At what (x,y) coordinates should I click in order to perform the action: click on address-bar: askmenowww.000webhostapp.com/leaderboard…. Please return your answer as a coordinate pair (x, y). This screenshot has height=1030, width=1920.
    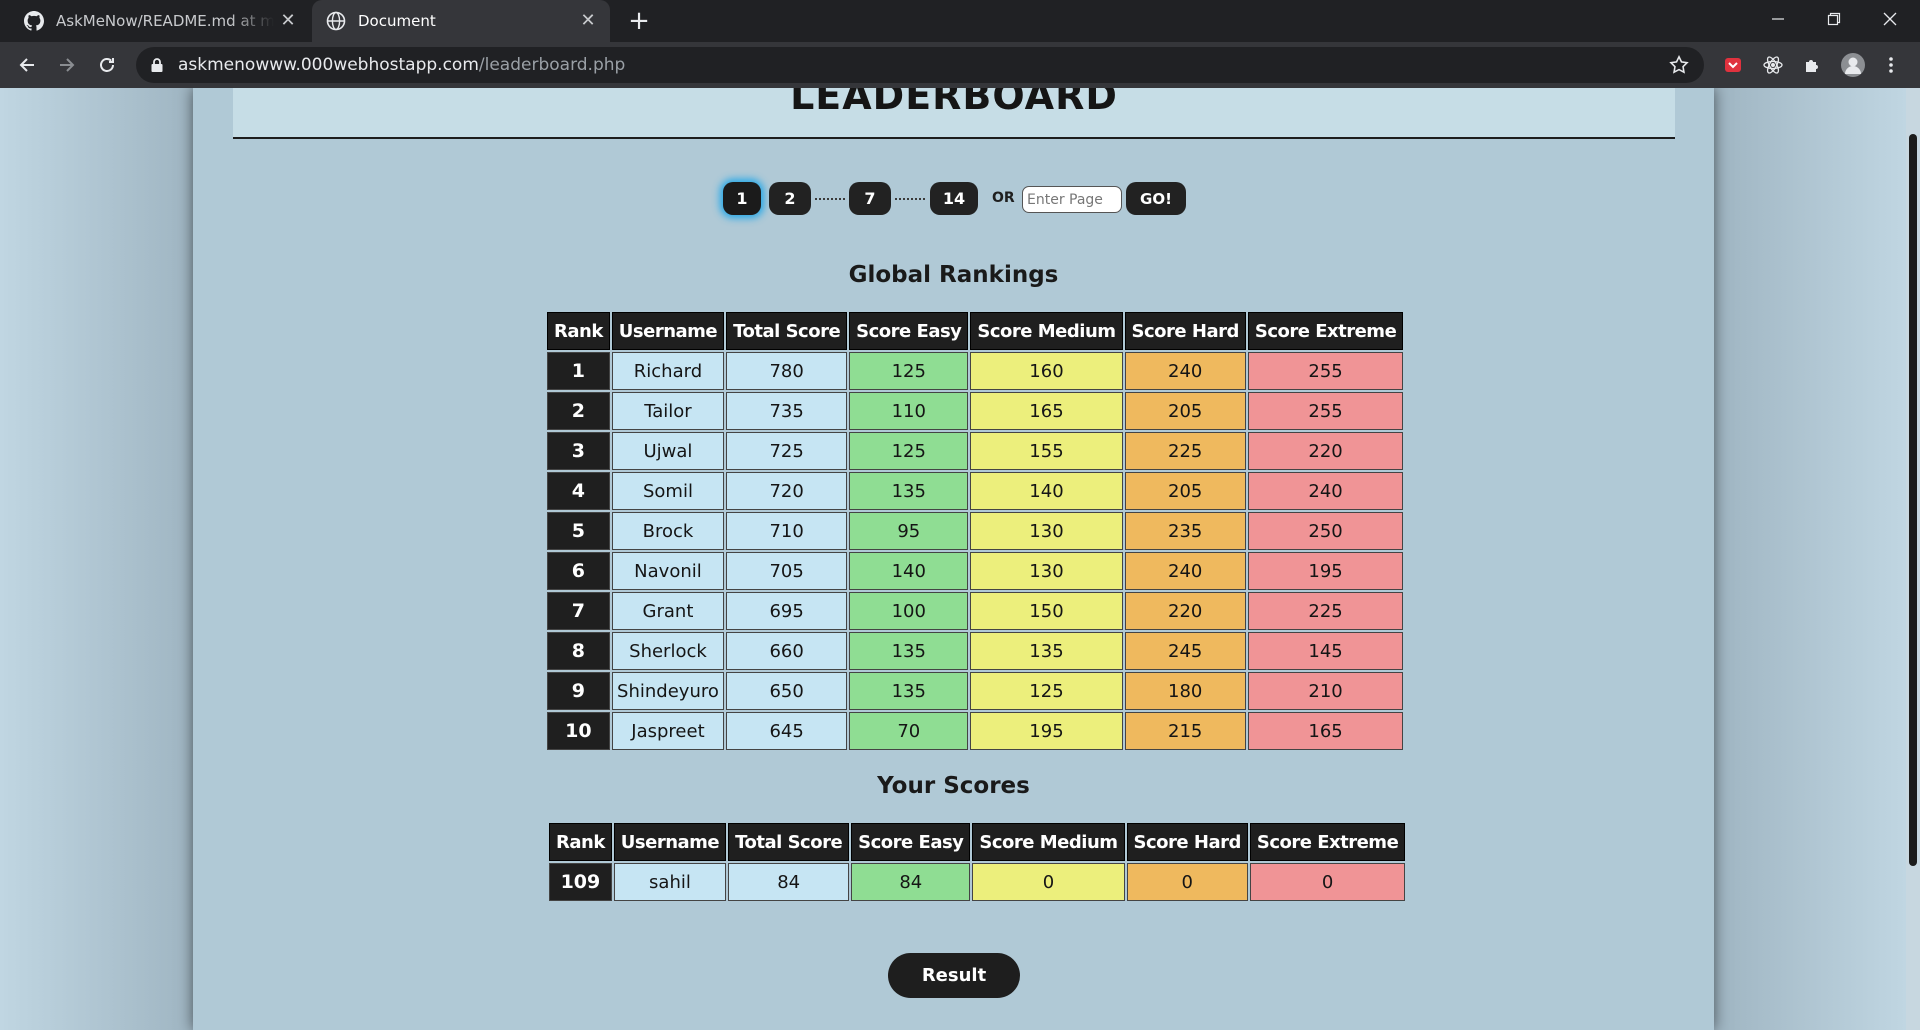
    Looking at the image, I should click on (920, 65).